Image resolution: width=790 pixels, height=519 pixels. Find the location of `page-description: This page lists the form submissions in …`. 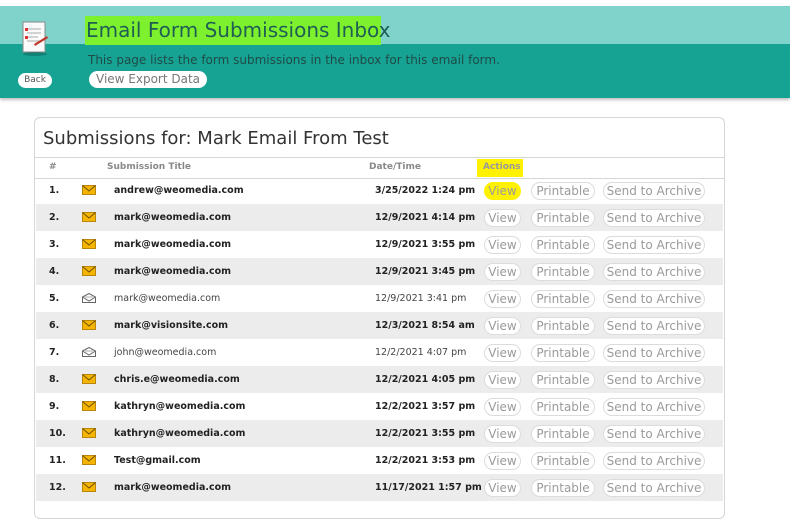

page-description: This page lists the form submissions in … is located at coordinates (294, 60).